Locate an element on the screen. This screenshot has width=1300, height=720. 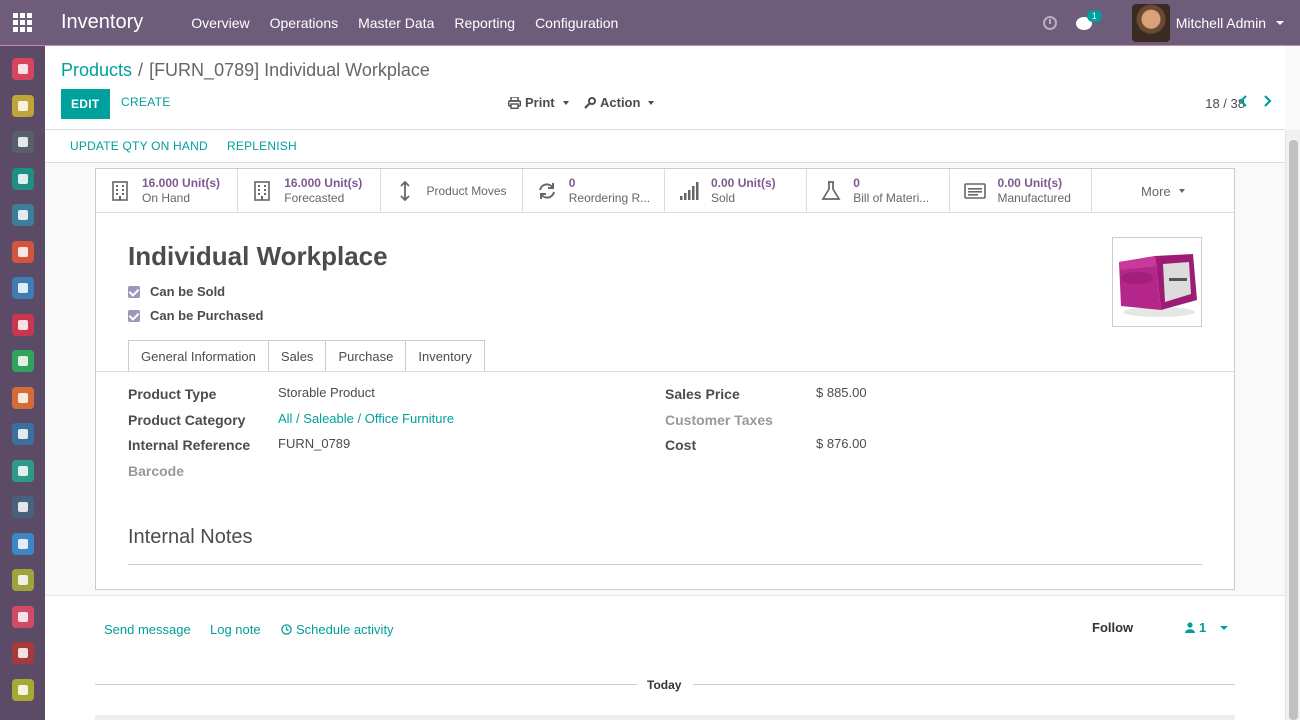
pager-previous-icon is located at coordinates (1243, 103).